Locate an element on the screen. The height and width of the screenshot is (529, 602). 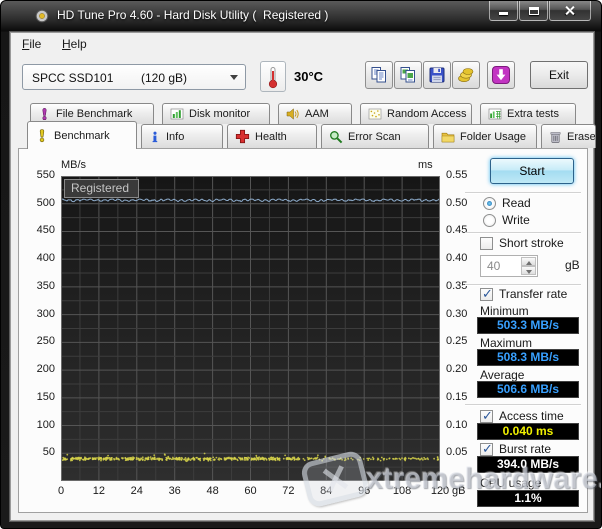
burst-rate-checkbox is located at coordinates (486, 449).